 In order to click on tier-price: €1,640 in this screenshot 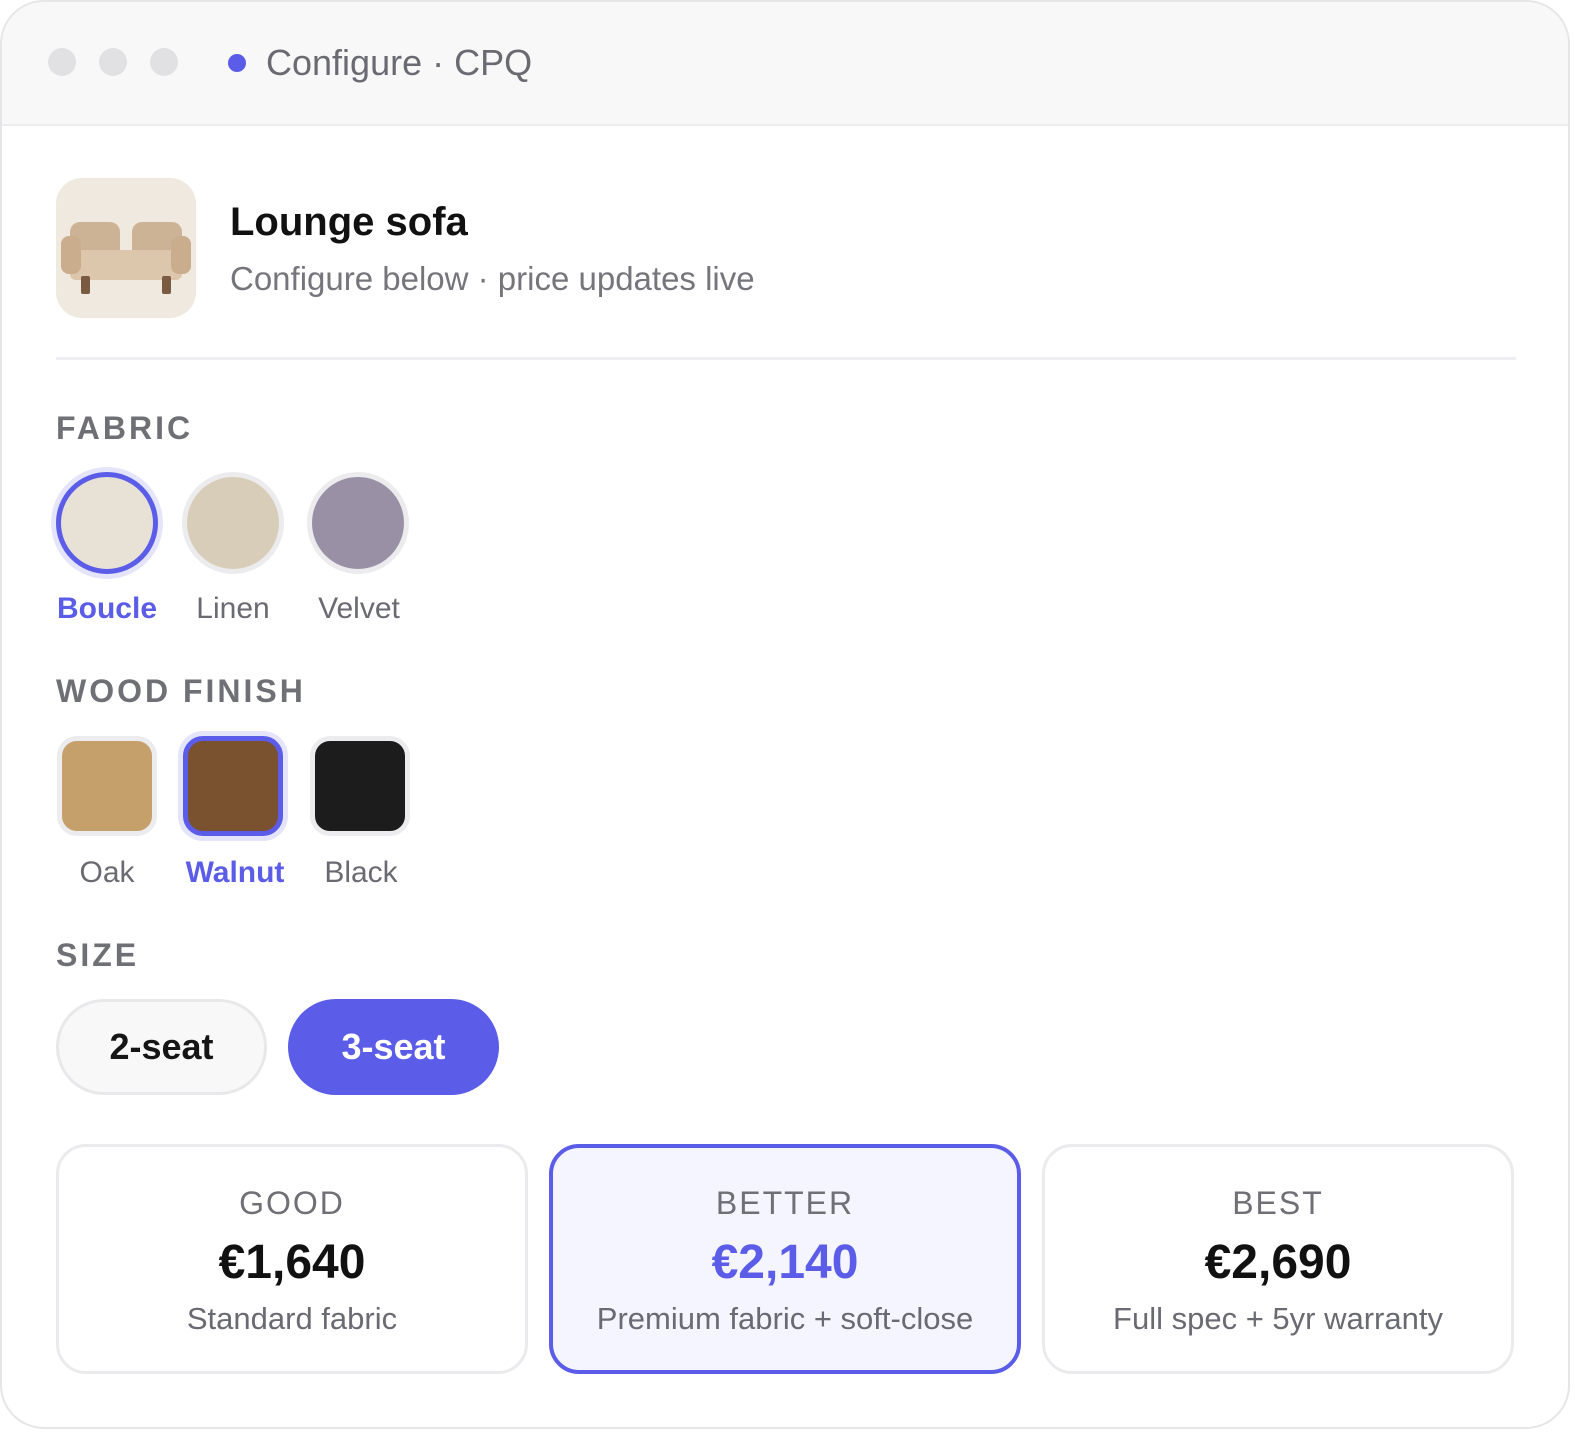, I will do `click(292, 1262)`.